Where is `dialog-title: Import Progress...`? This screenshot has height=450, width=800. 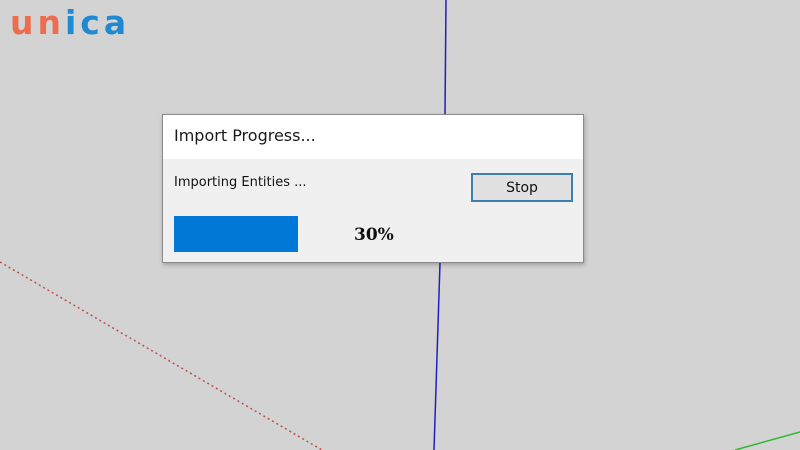
dialog-title: Import Progress... is located at coordinates (245, 135).